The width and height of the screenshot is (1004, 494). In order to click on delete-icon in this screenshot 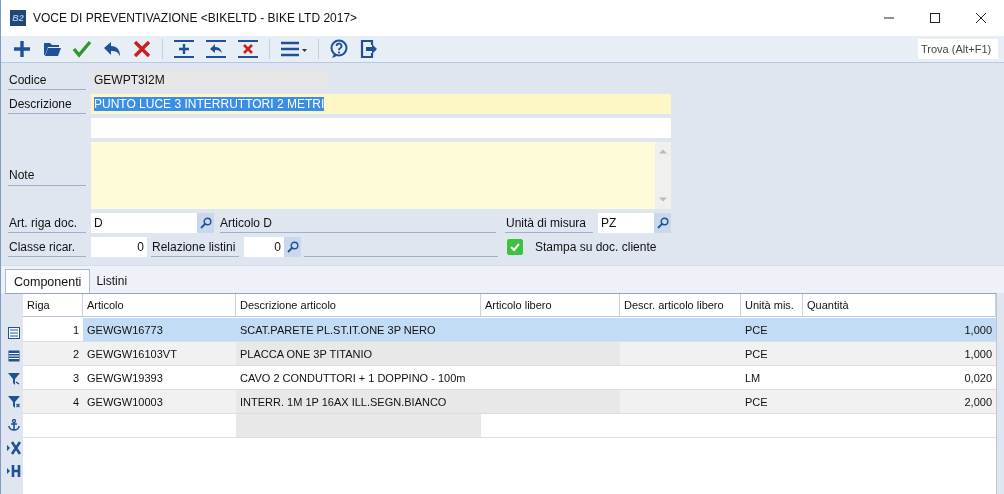, I will do `click(142, 49)`.